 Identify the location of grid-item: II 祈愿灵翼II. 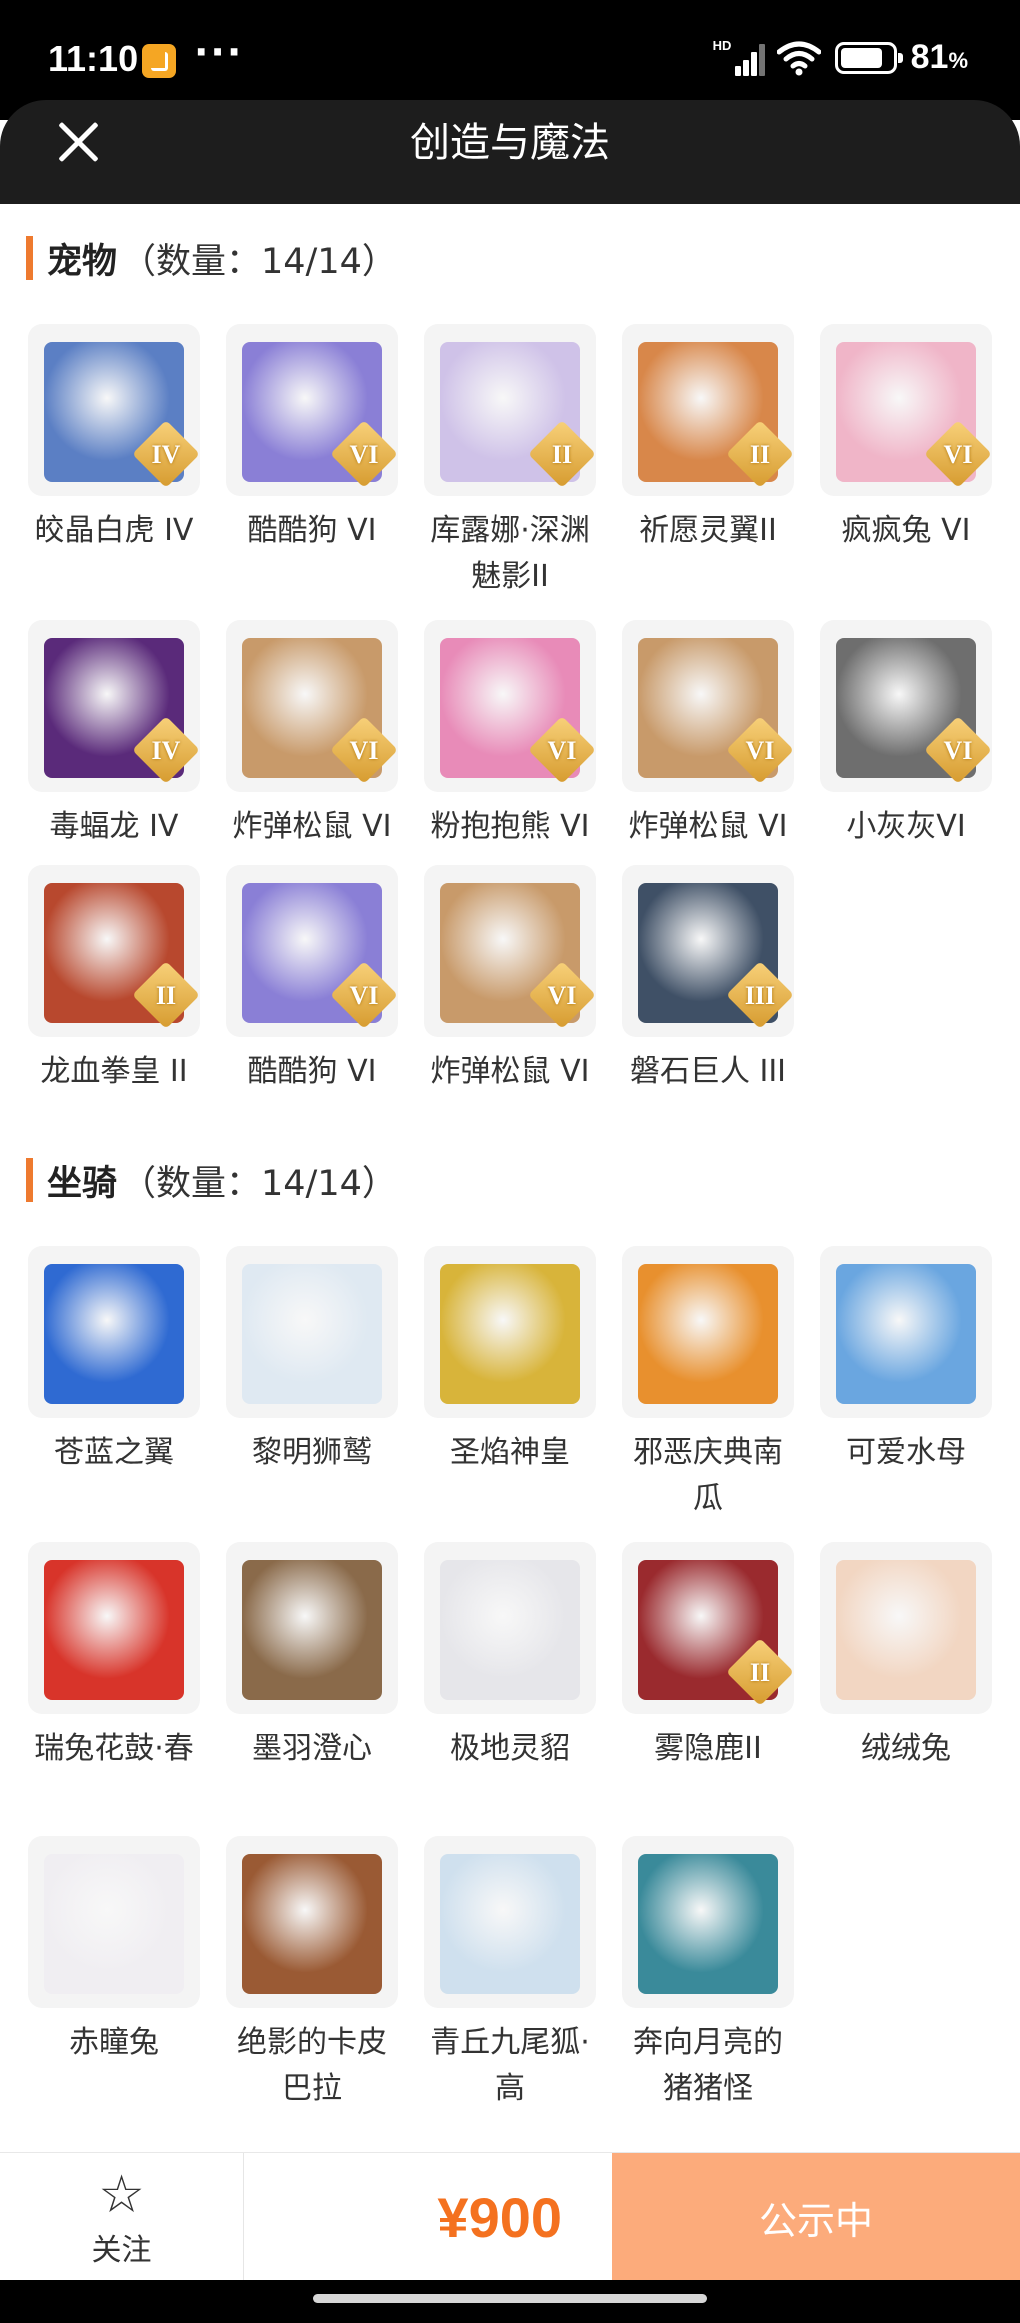
(708, 439).